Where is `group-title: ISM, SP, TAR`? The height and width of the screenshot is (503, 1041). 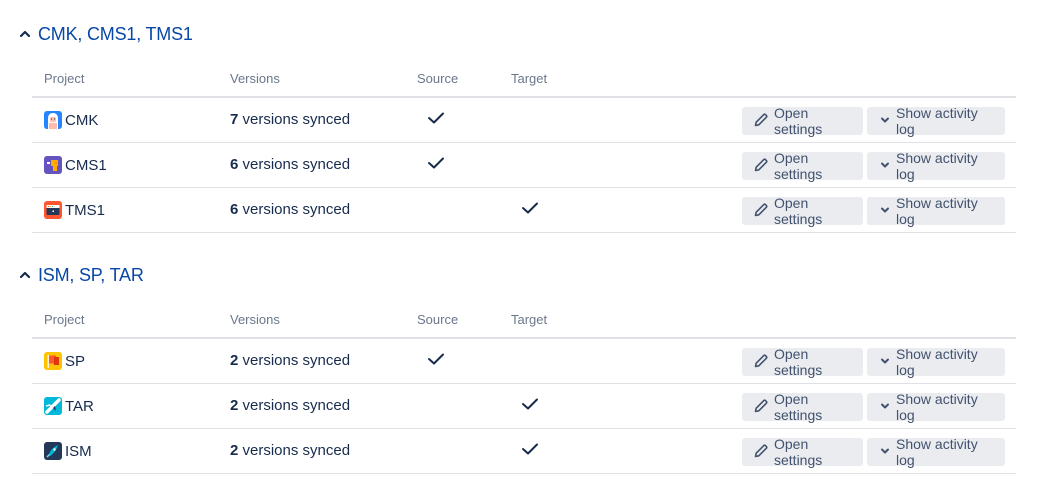 group-title: ISM, SP, TAR is located at coordinates (91, 275).